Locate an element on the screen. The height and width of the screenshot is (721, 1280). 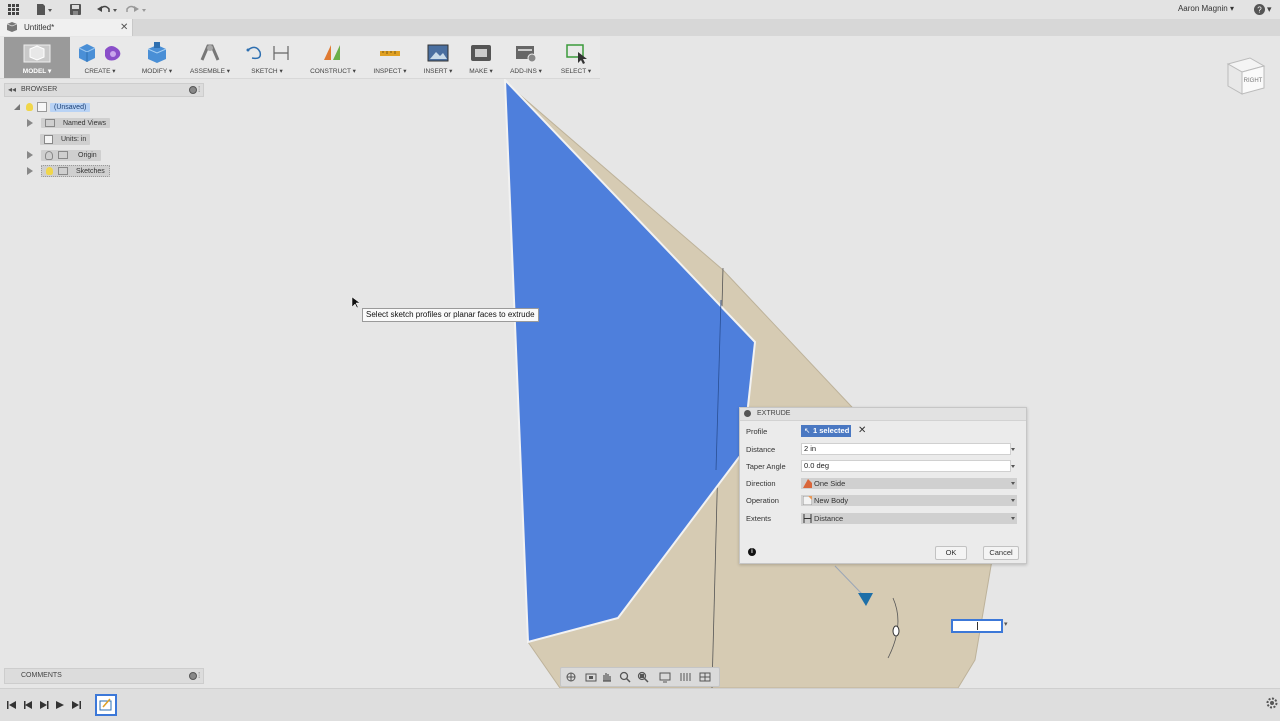
create-menu: CREATE ▾ is located at coordinates (100, 57).